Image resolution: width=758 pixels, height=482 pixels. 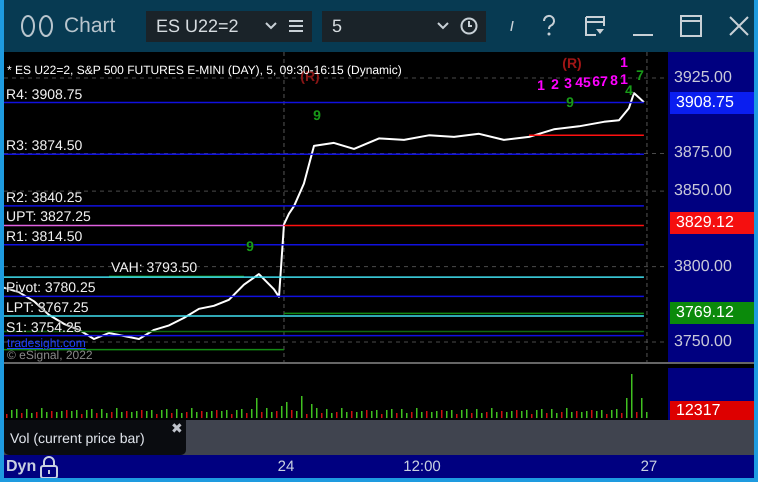 I want to click on price-badge: 3769.12, so click(x=712, y=313).